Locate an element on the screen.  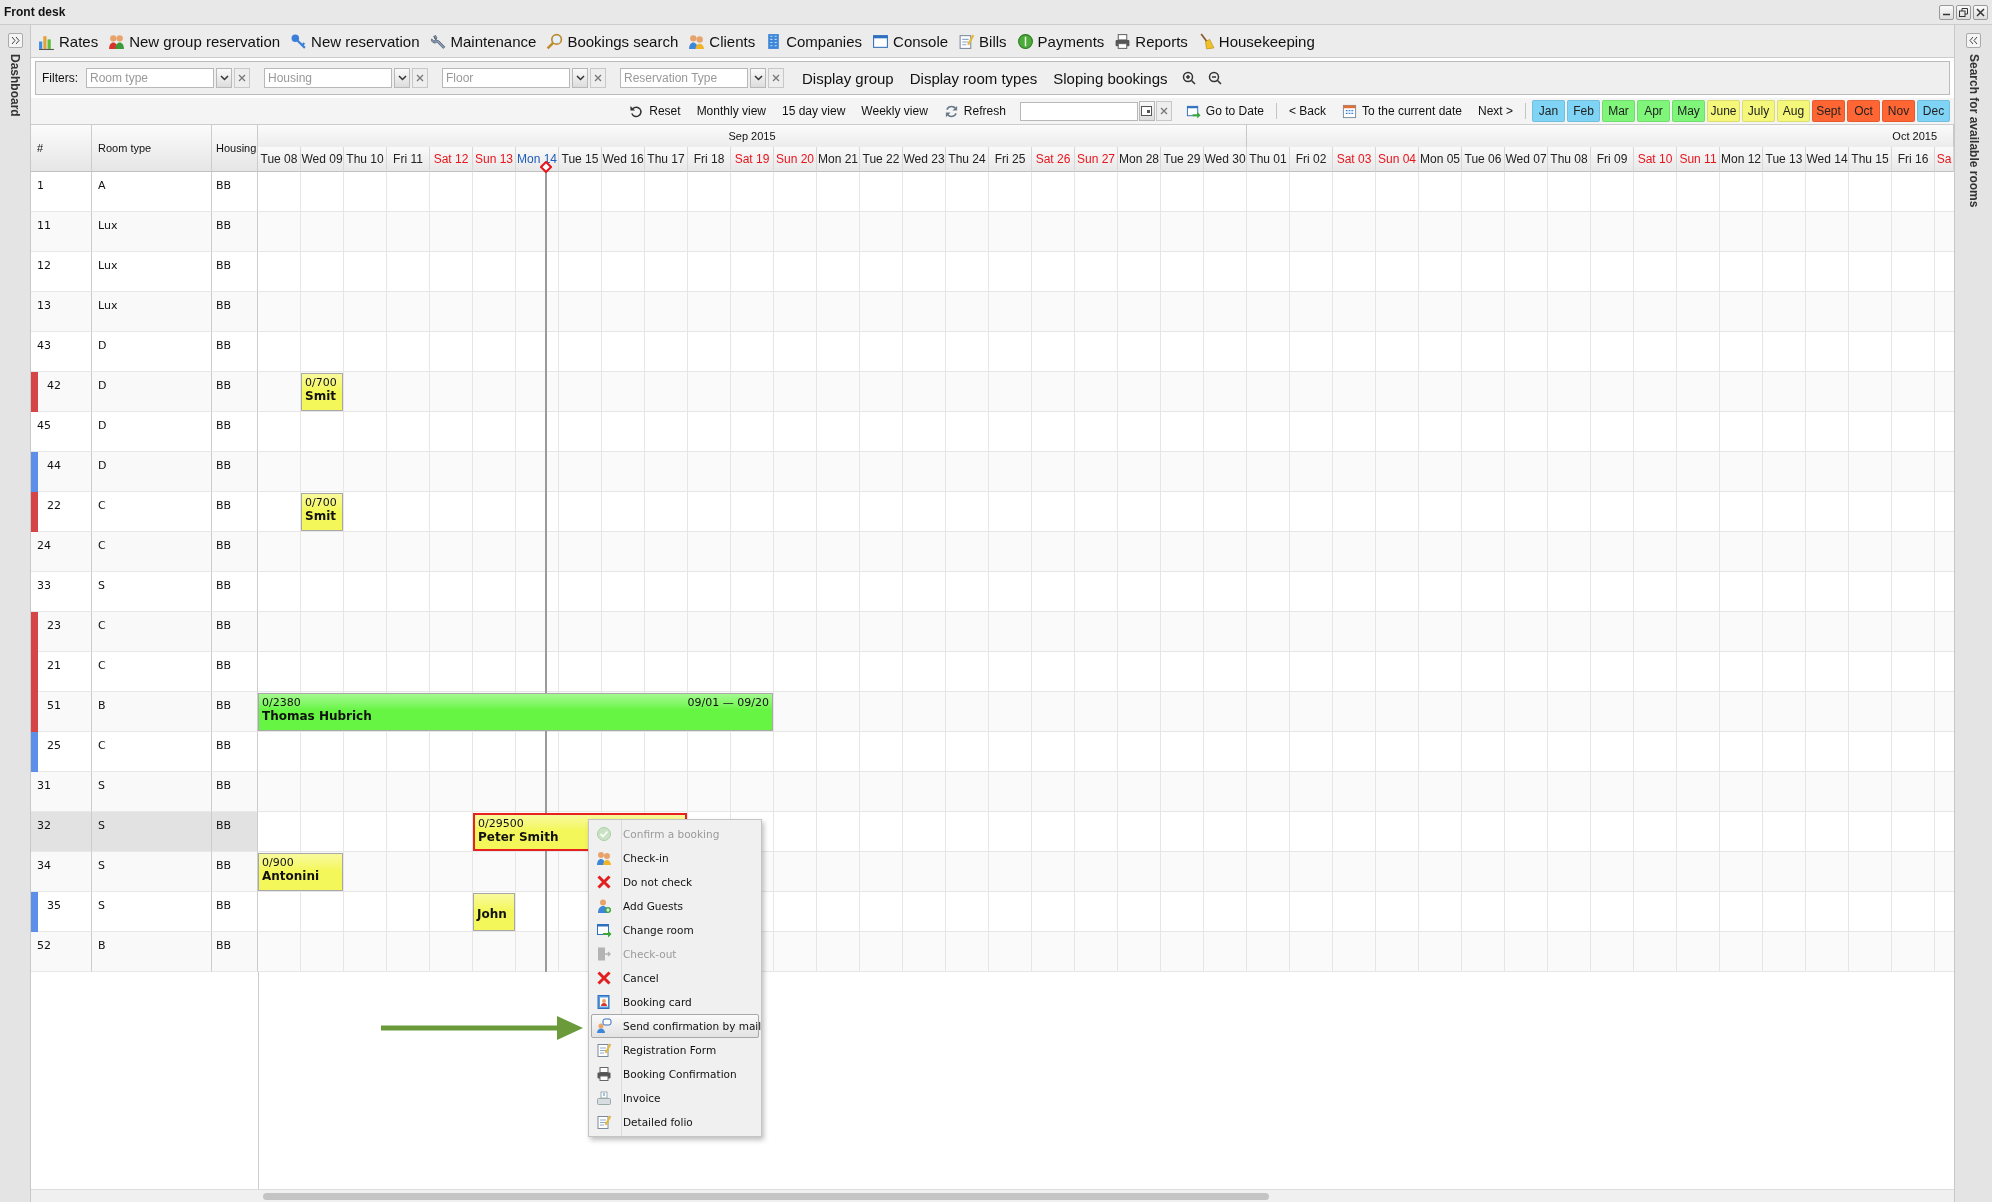
view-button: 15 day view is located at coordinates (814, 111).